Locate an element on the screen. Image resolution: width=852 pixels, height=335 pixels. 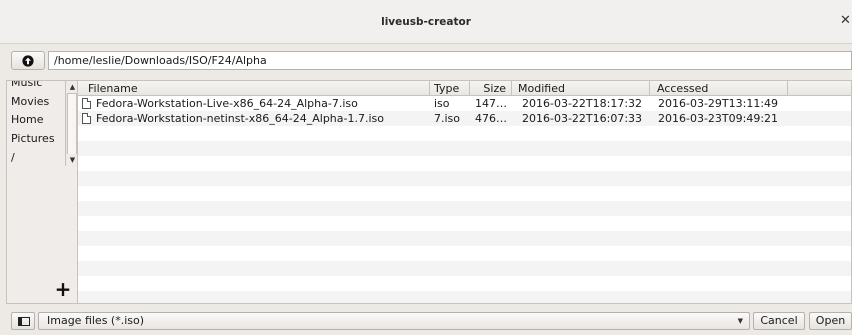
up-arrow-icon is located at coordinates (28, 60).